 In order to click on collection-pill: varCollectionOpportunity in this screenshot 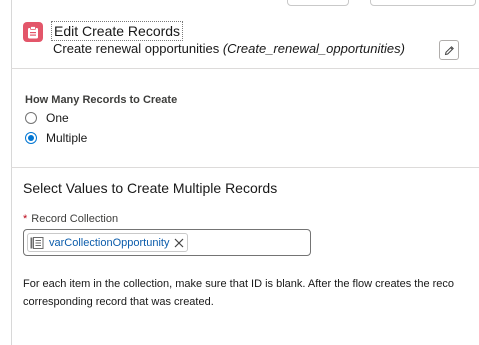, I will do `click(108, 242)`.